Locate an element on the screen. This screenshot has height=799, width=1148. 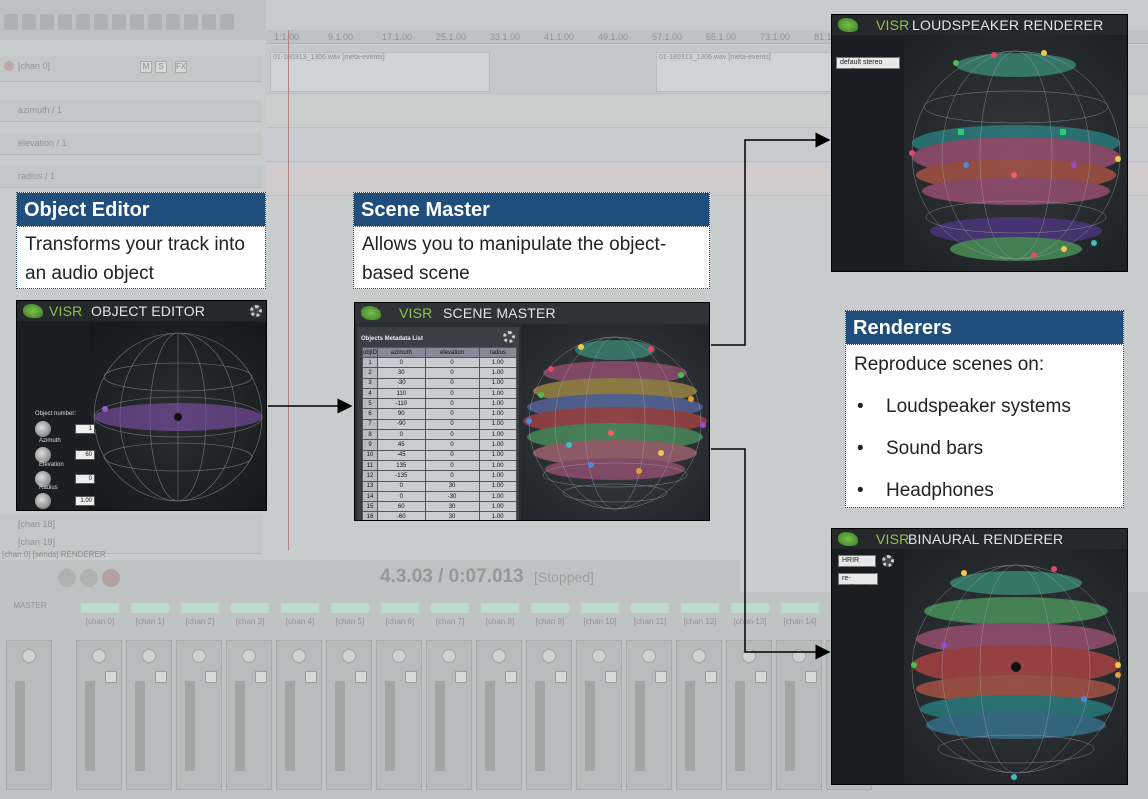
record-button is located at coordinates (111, 578).